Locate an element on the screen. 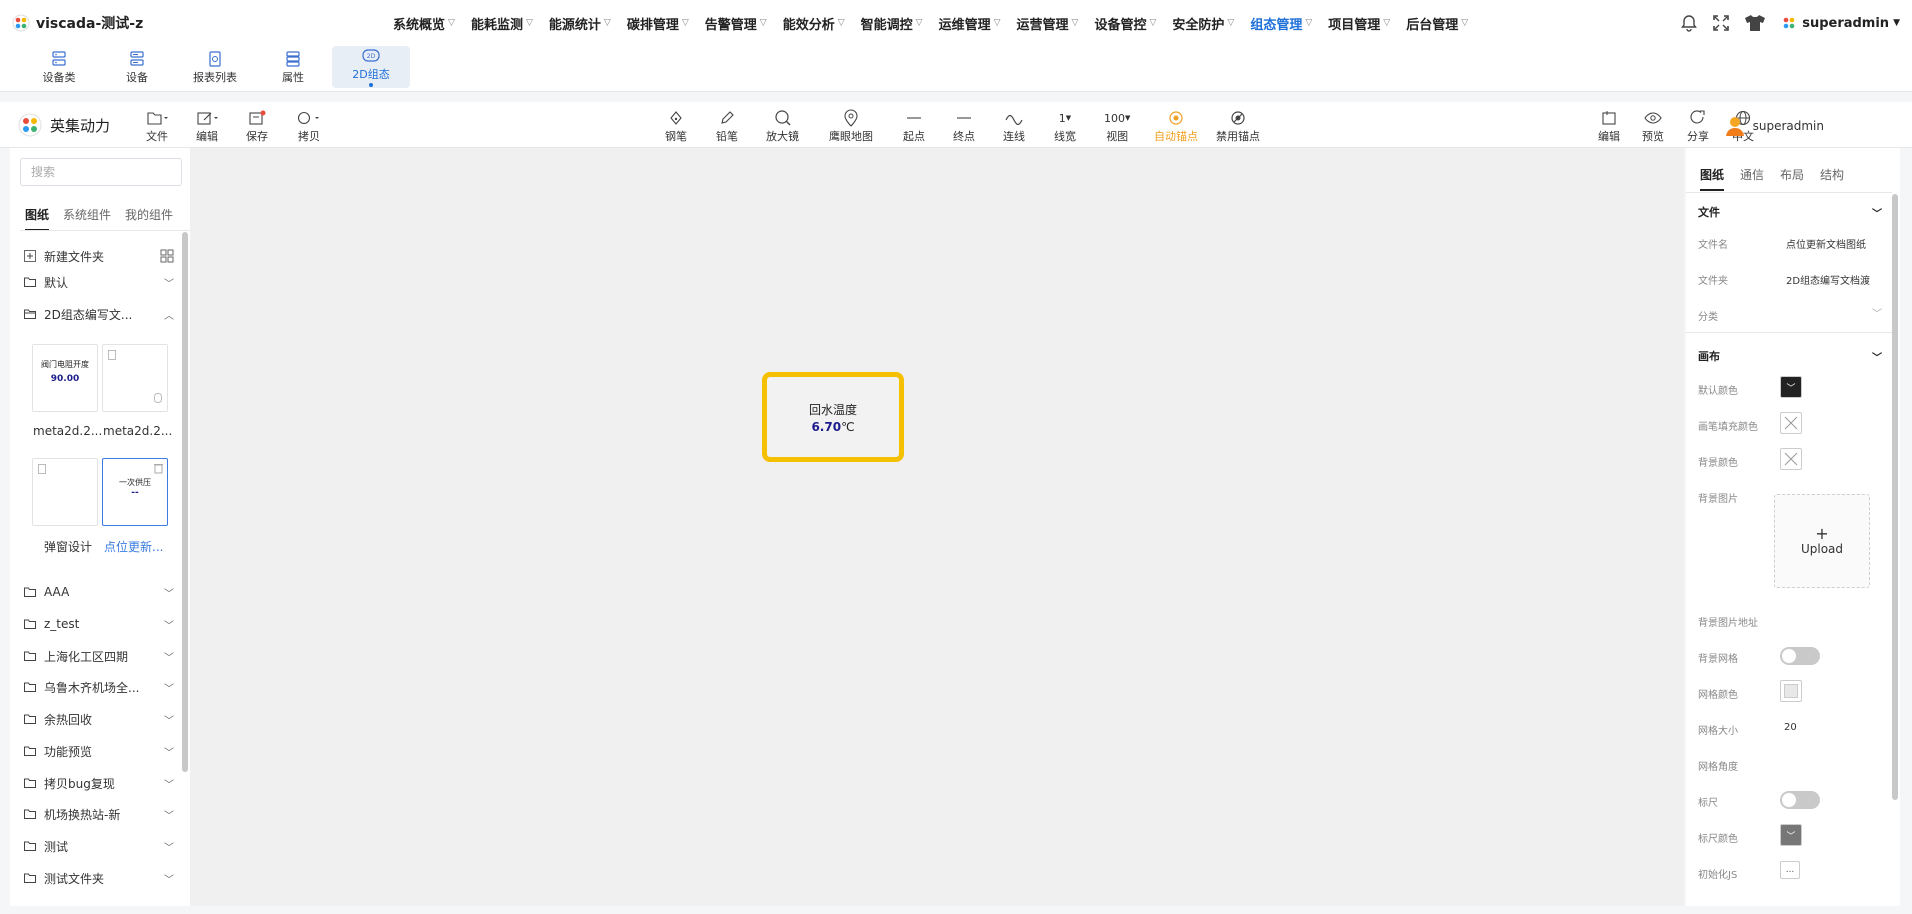  folder-icon is located at coordinates (30, 751).